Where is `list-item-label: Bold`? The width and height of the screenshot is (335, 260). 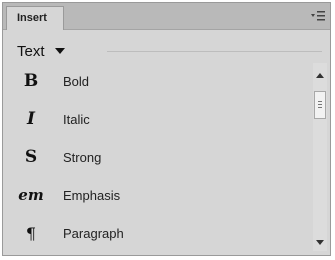
list-item-label: Bold is located at coordinates (76, 81).